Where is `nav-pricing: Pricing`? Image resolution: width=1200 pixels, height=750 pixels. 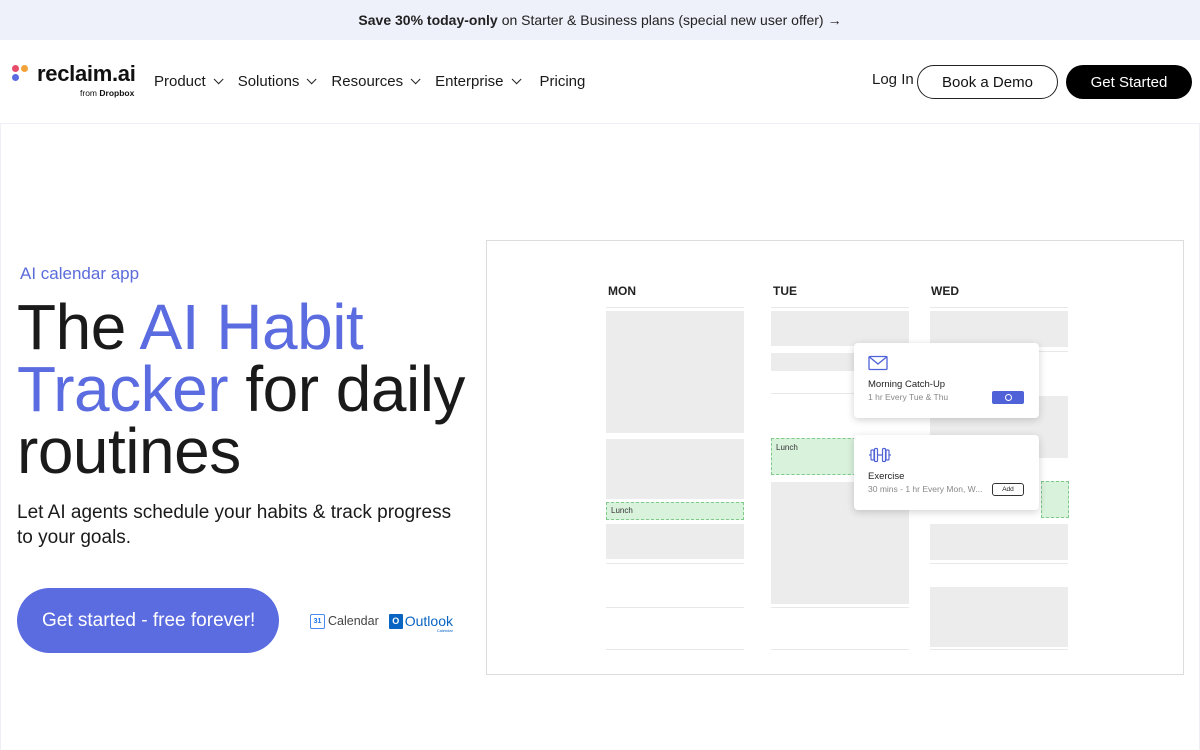
nav-pricing: Pricing is located at coordinates (563, 81).